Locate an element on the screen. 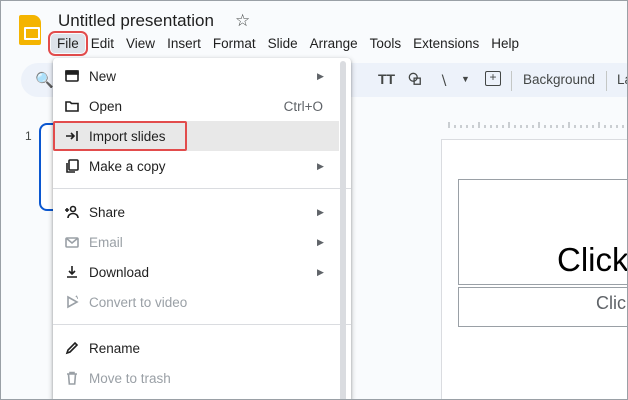 Image resolution: width=628 pixels, height=400 pixels. add-comment-icon: + is located at coordinates (493, 78).